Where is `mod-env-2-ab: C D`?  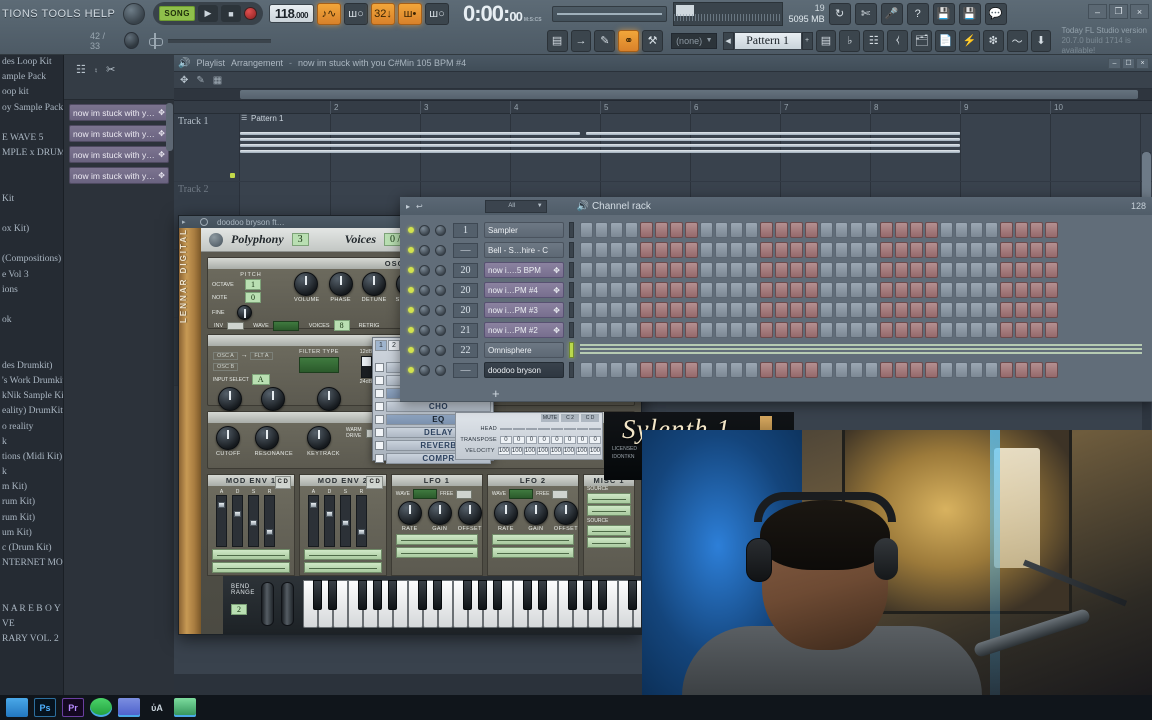
mod-env-2-ab: C D is located at coordinates (374, 482).